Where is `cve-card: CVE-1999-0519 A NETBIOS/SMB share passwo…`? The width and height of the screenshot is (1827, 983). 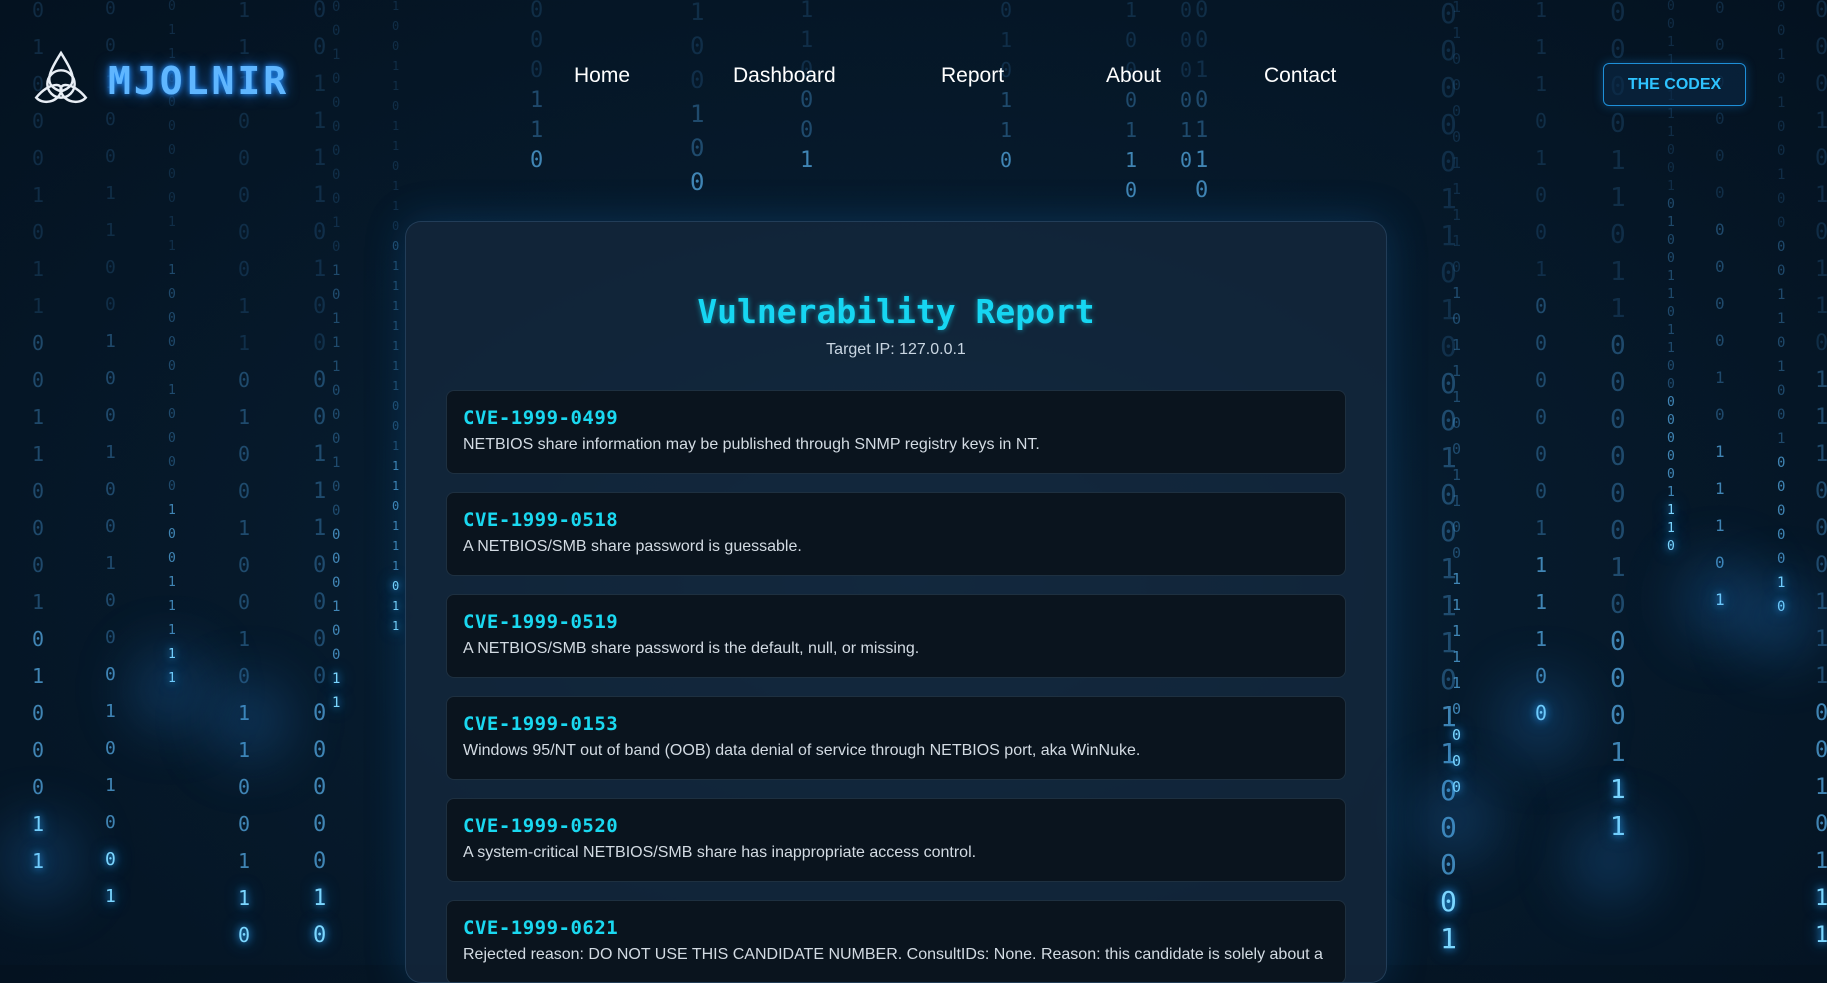
cve-card: CVE-1999-0519 A NETBIOS/SMB share passwo… is located at coordinates (896, 636).